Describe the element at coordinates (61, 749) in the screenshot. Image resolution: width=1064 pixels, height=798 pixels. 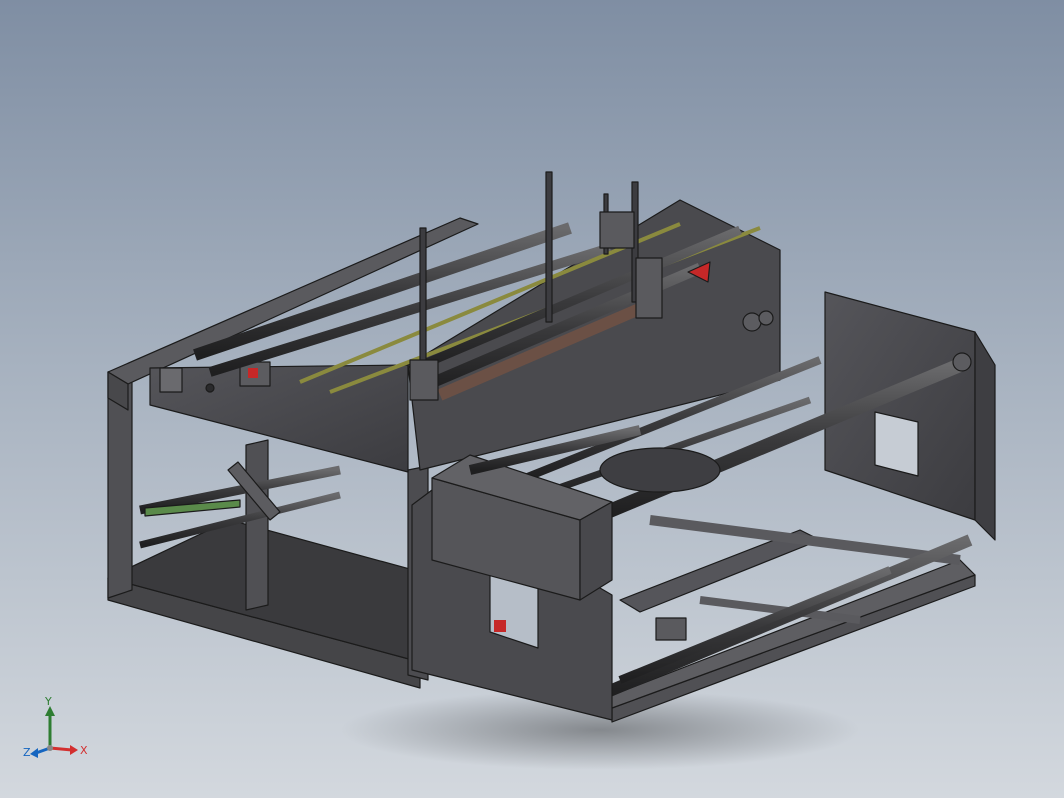
I see `x-axis-line` at that location.